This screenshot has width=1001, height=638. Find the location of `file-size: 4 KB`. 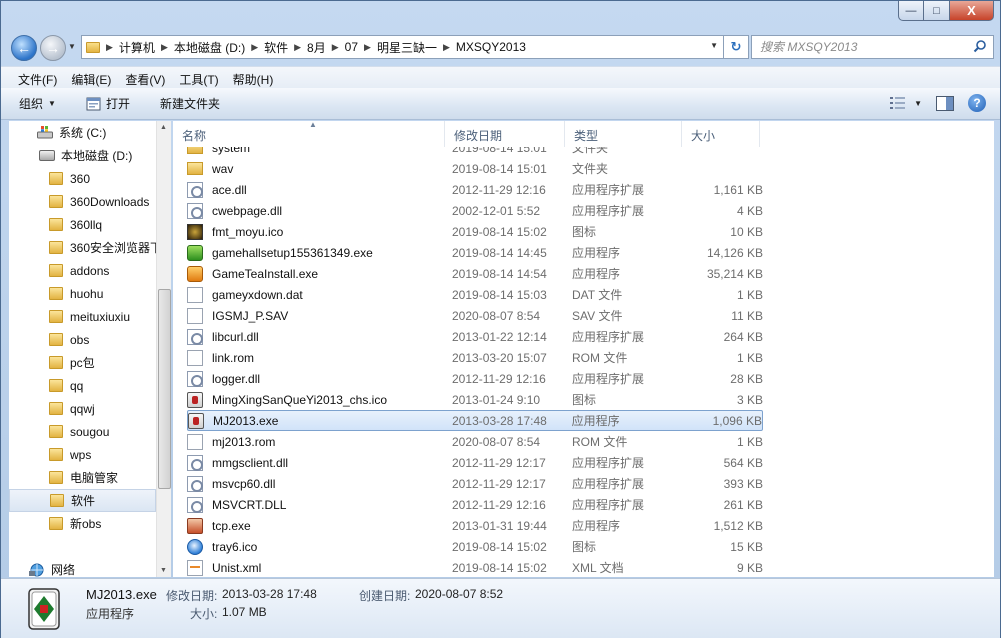

file-size: 4 KB is located at coordinates (749, 210).